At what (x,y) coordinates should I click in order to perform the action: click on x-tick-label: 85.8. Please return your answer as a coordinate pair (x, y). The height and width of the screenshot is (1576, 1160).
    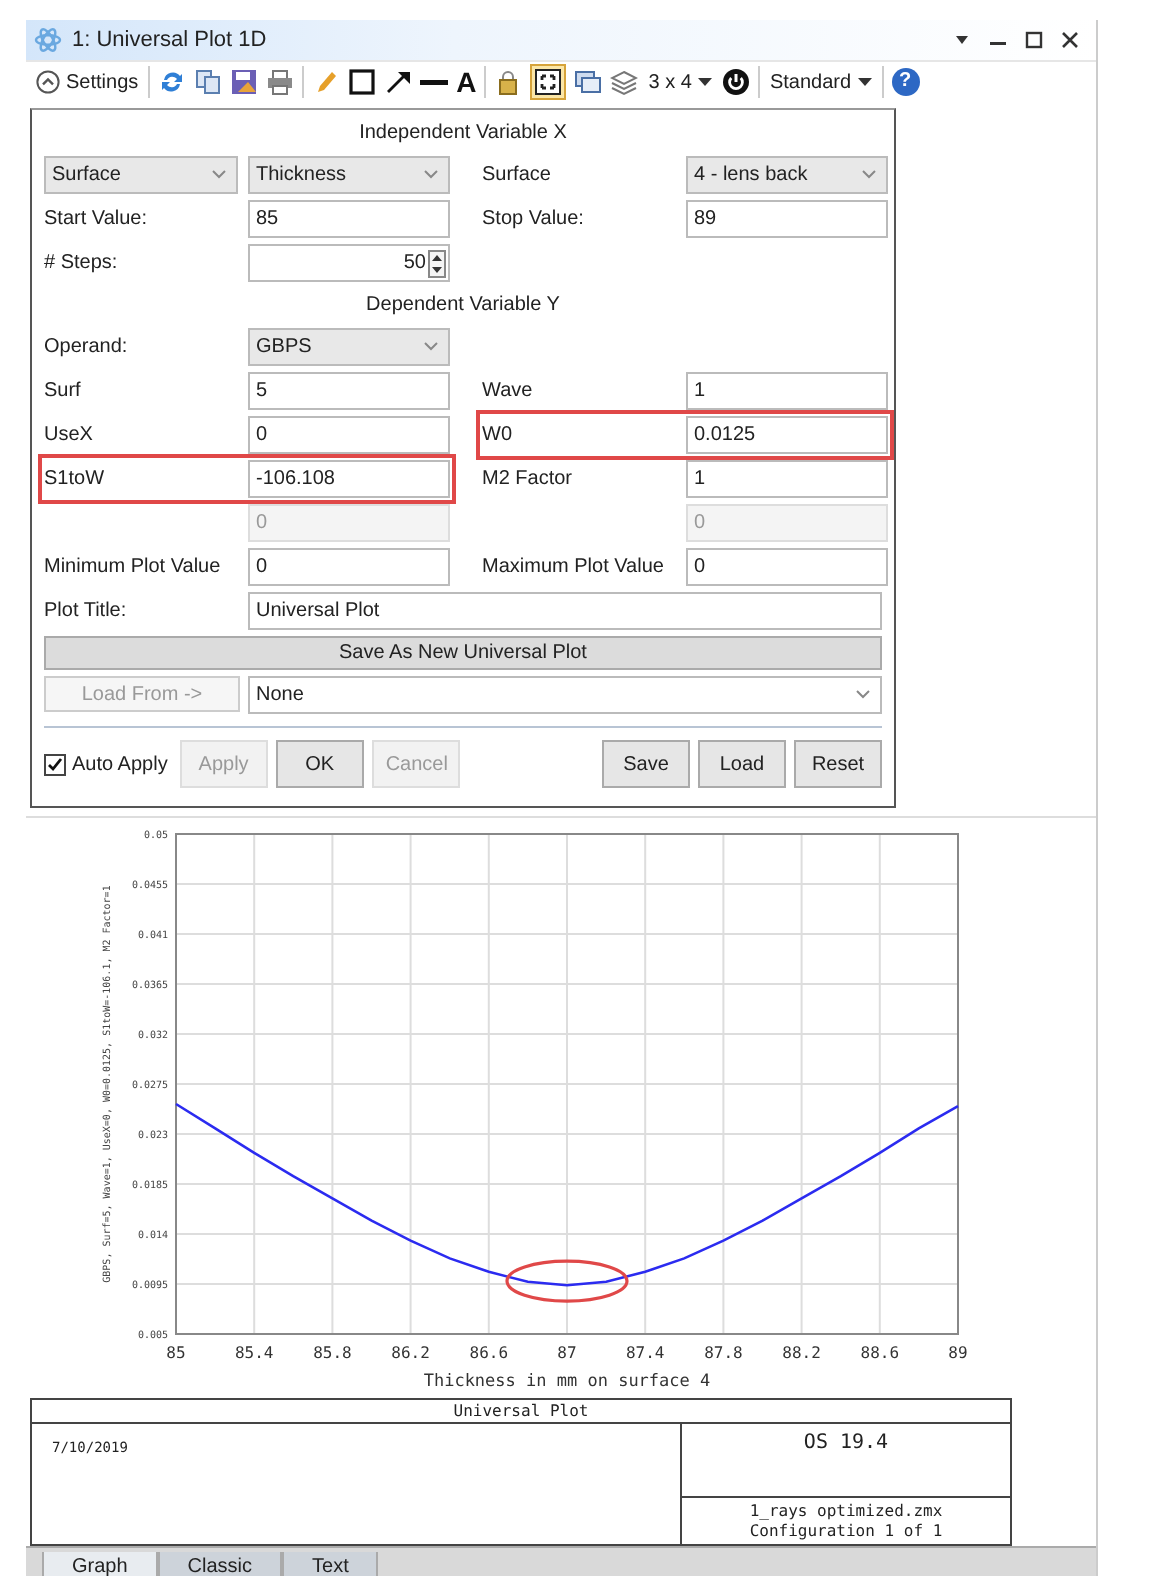
    Looking at the image, I should click on (332, 1353).